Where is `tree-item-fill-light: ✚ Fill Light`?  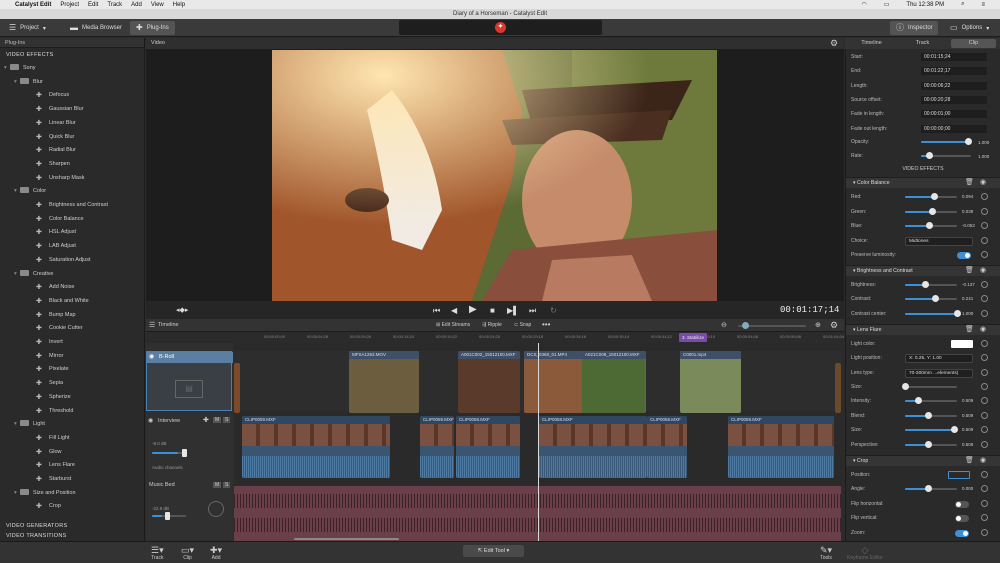
tree-item-fill-light: ✚ Fill Light is located at coordinates (46, 438).